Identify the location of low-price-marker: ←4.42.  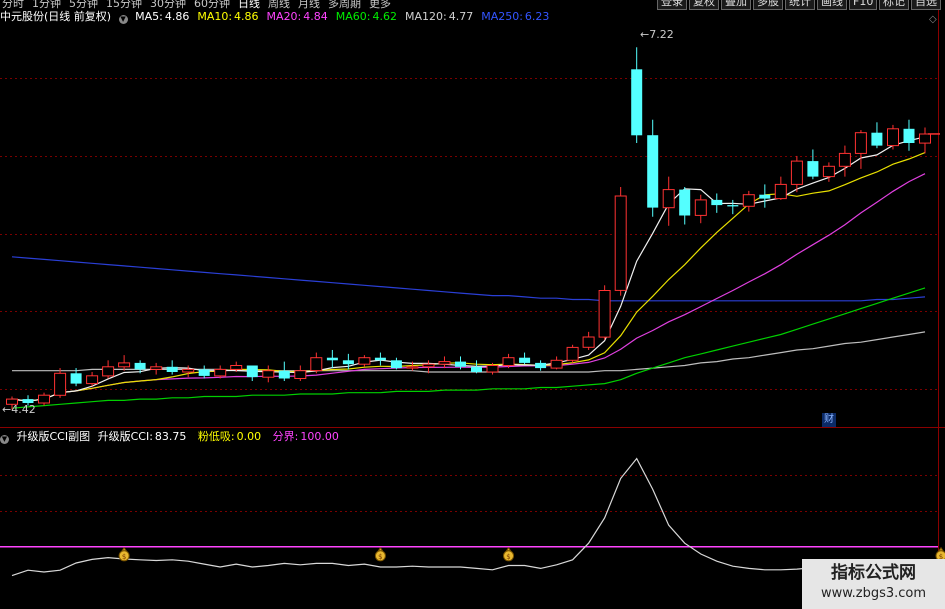
(19, 409).